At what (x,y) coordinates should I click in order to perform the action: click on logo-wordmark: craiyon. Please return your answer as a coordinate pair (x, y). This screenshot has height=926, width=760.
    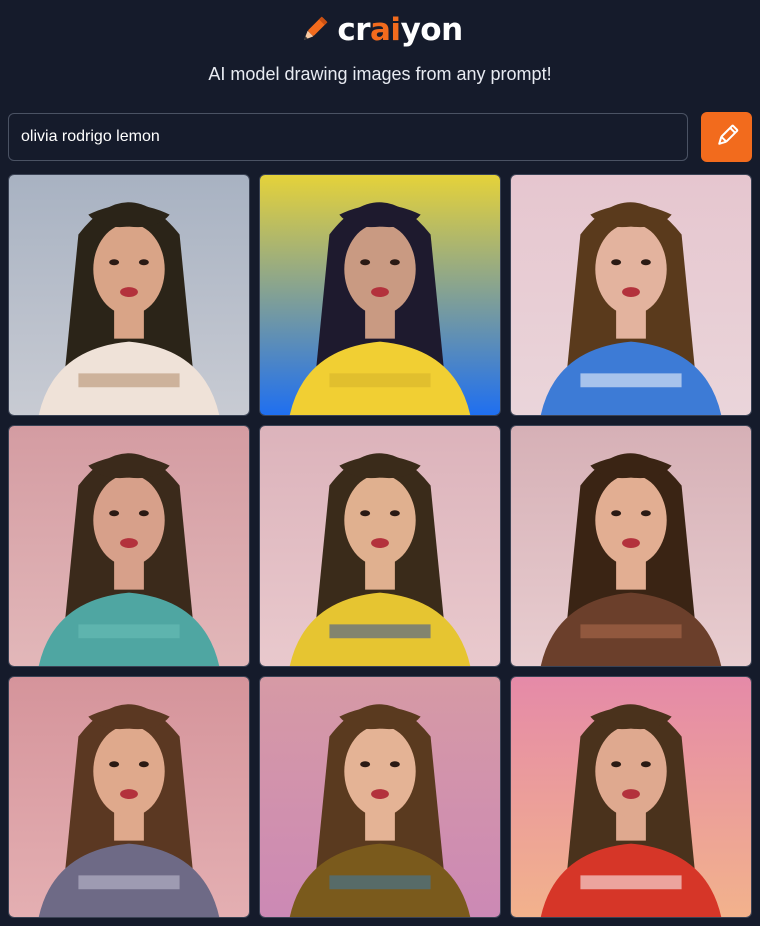
    Looking at the image, I should click on (400, 29).